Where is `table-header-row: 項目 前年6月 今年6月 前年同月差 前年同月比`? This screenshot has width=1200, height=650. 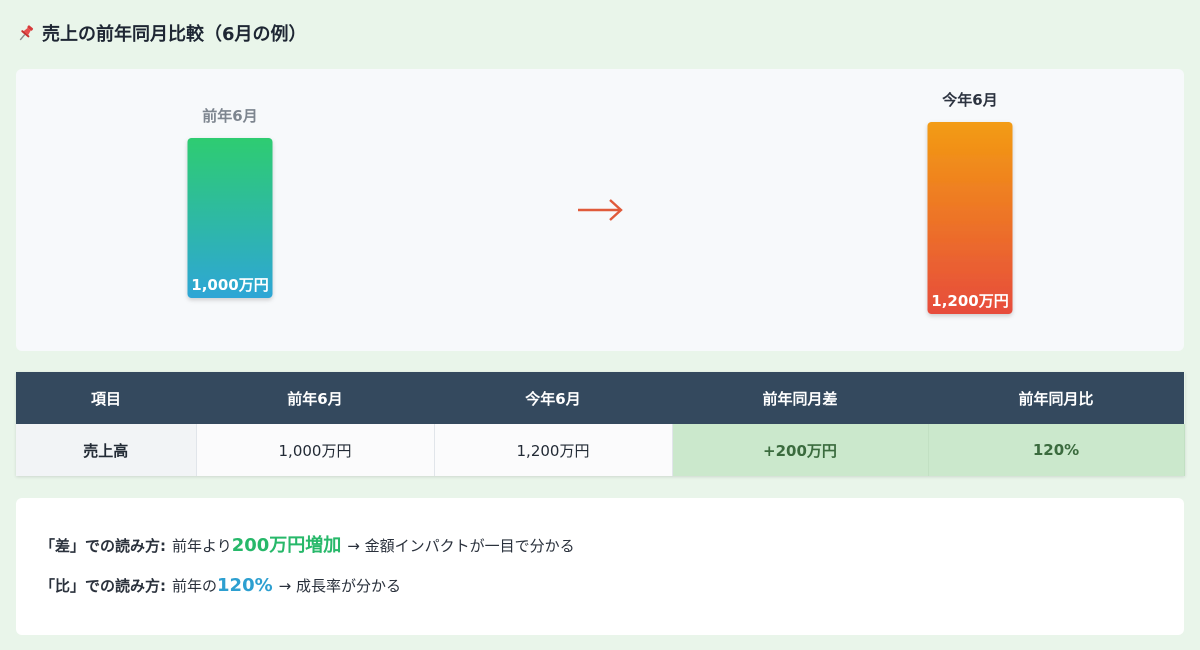
table-header-row: 項目 前年6月 今年6月 前年同月差 前年同月比 is located at coordinates (600, 398).